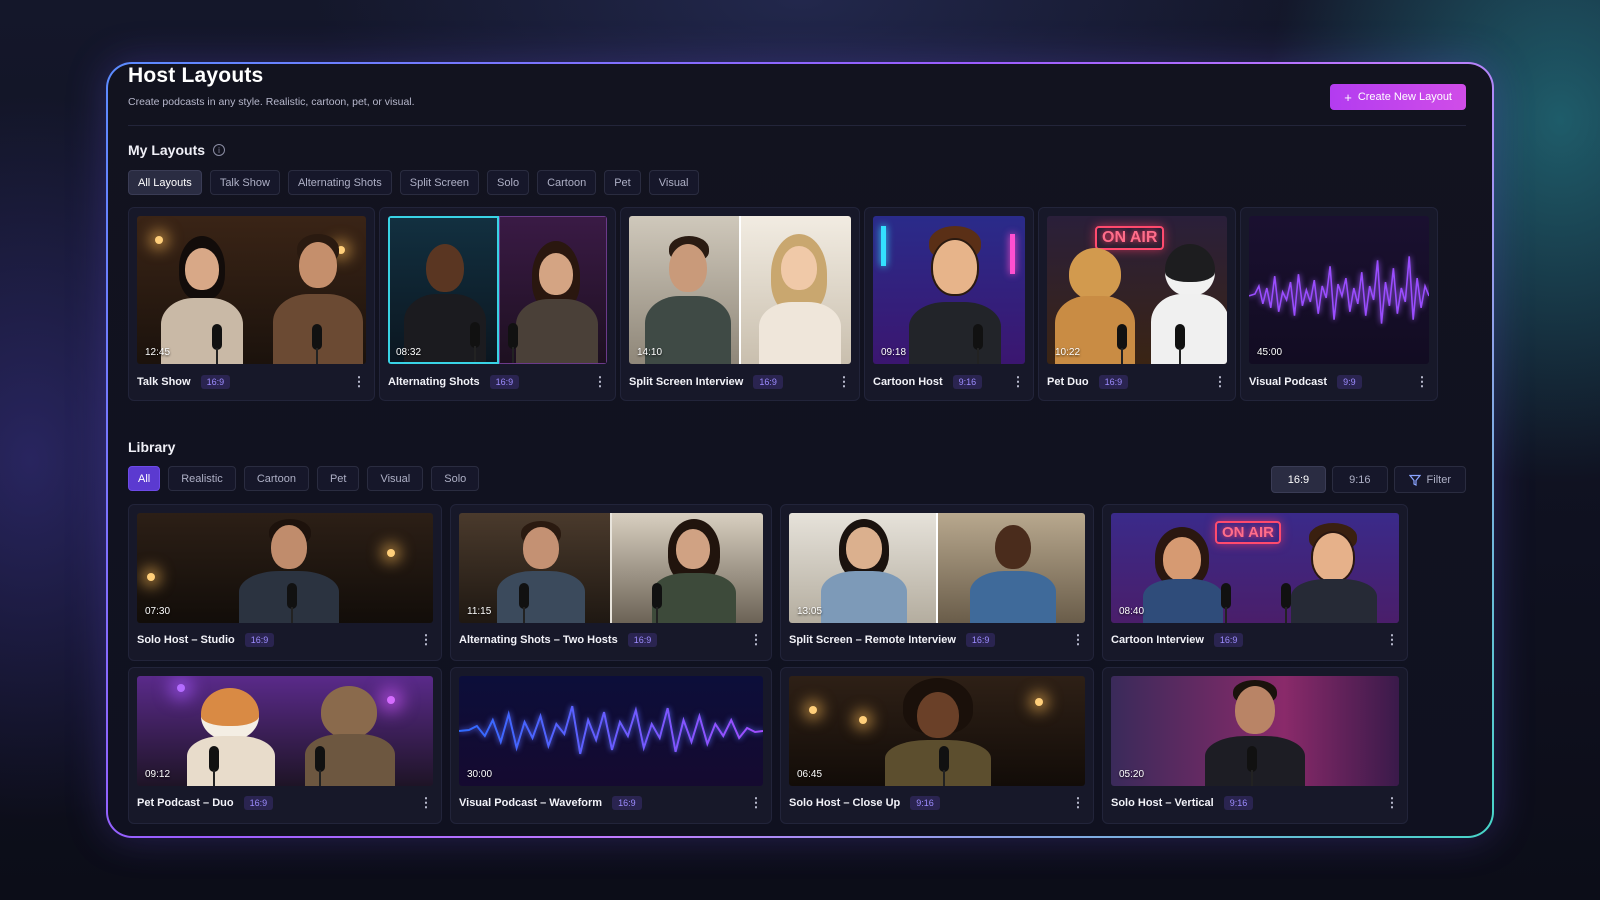 This screenshot has height=900, width=1600. I want to click on aspect-ratio-badge: 9:16, so click(1238, 803).